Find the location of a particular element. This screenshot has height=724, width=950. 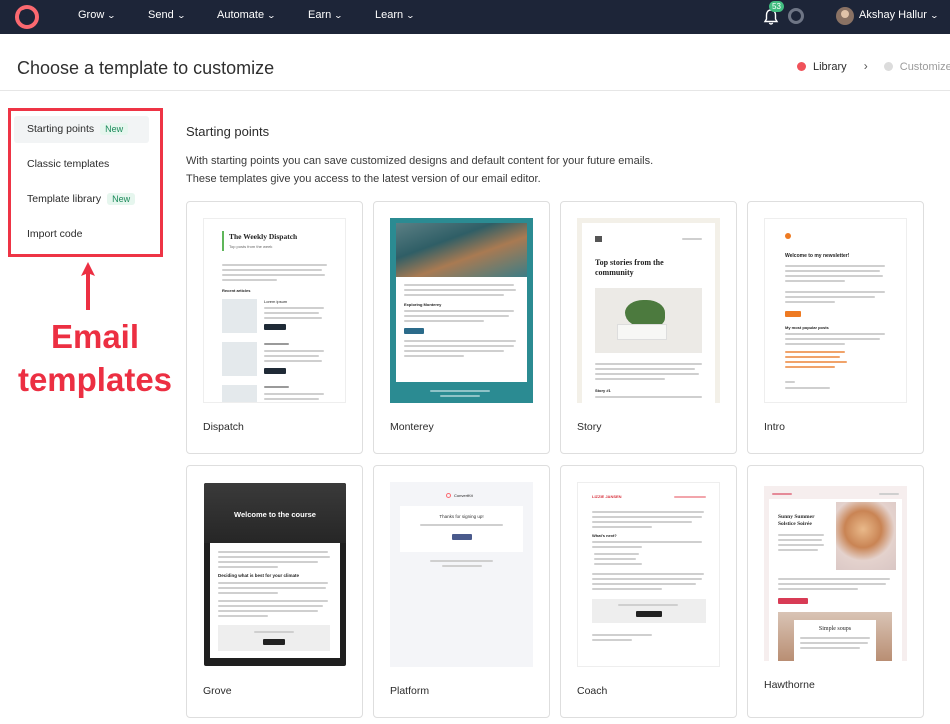

page-title: Choose a template to customize is located at coordinates (146, 68).